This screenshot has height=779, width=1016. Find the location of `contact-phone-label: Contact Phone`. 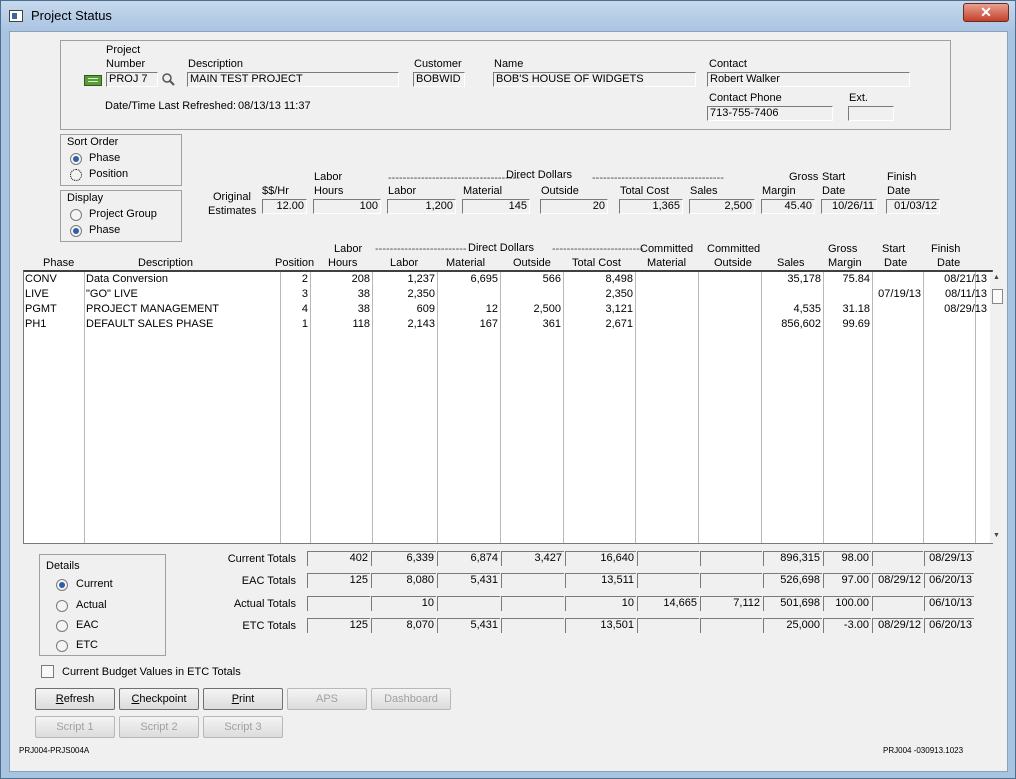

contact-phone-label: Contact Phone is located at coordinates (745, 98).